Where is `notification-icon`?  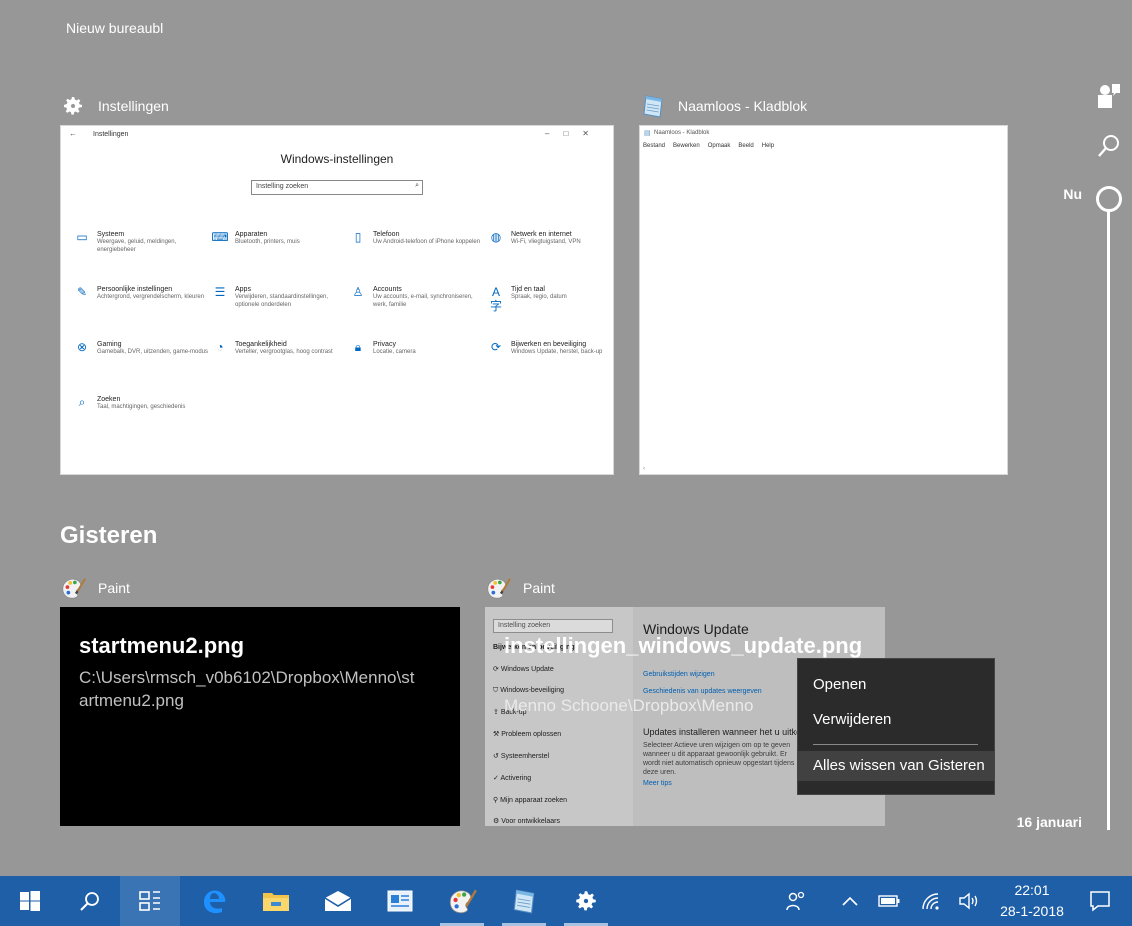 notification-icon is located at coordinates (1100, 901).